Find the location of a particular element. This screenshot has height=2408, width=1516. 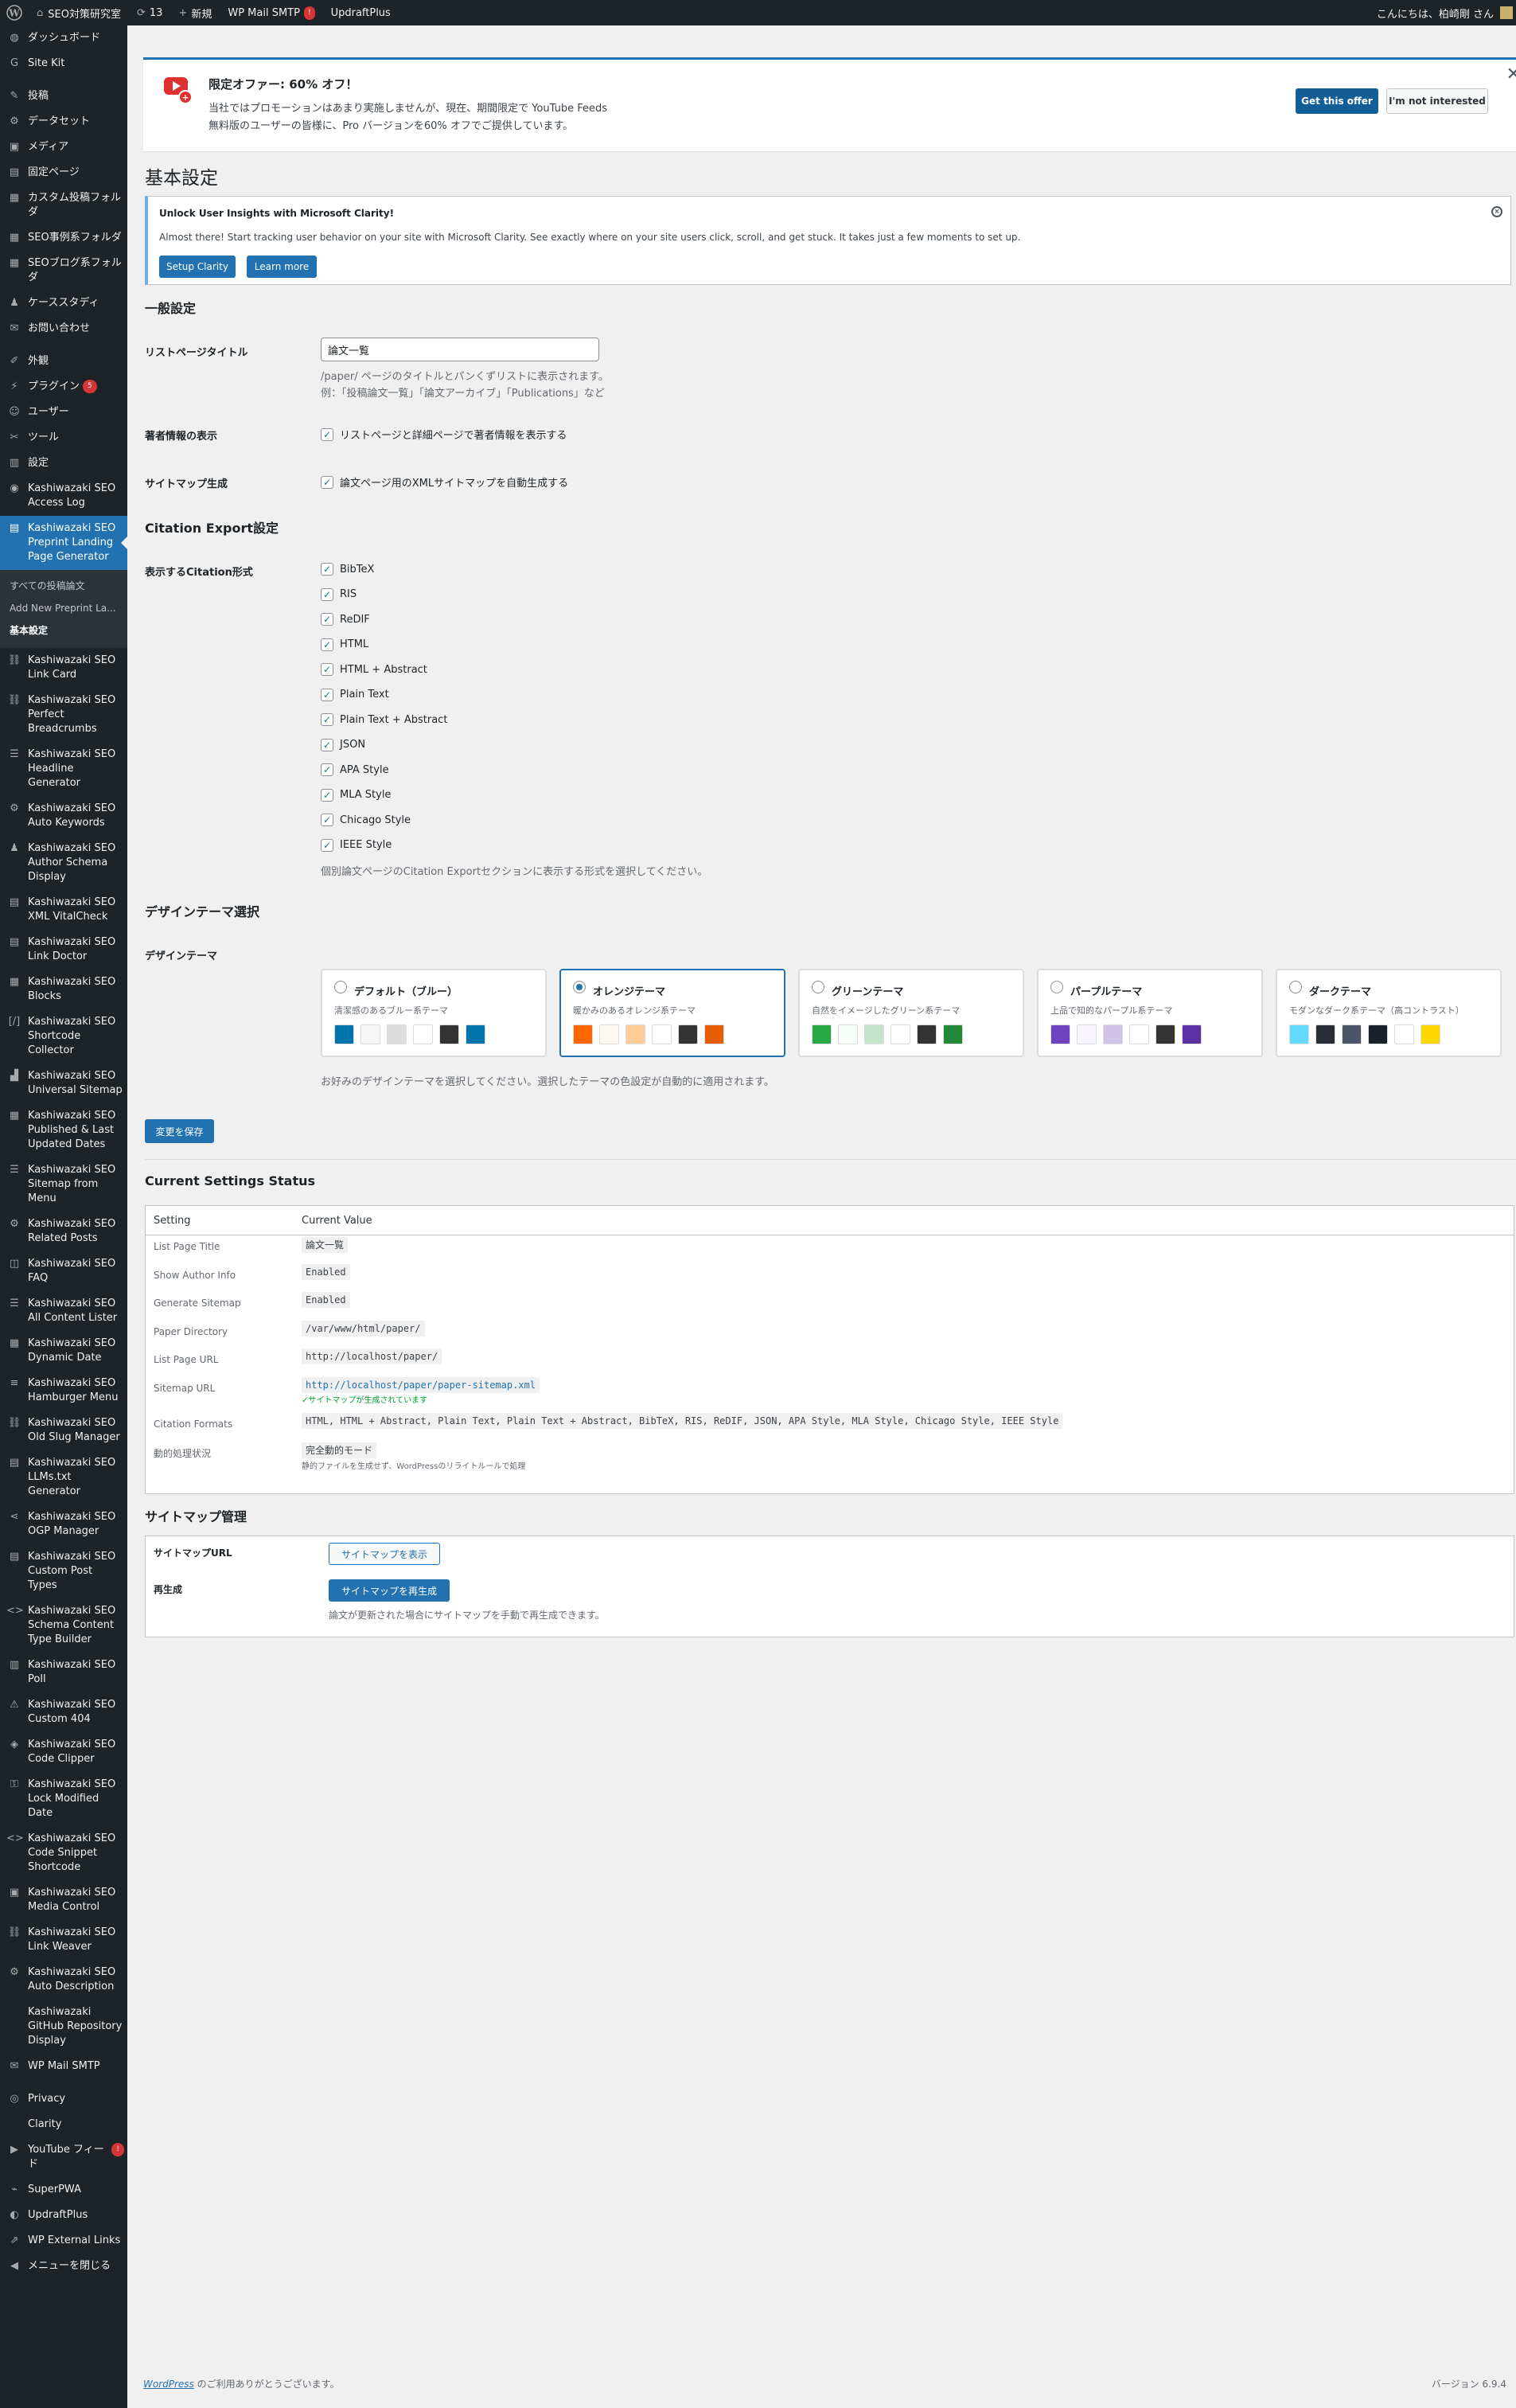

citation-format-checkbox: ✓ MLA Style is located at coordinates (356, 795).